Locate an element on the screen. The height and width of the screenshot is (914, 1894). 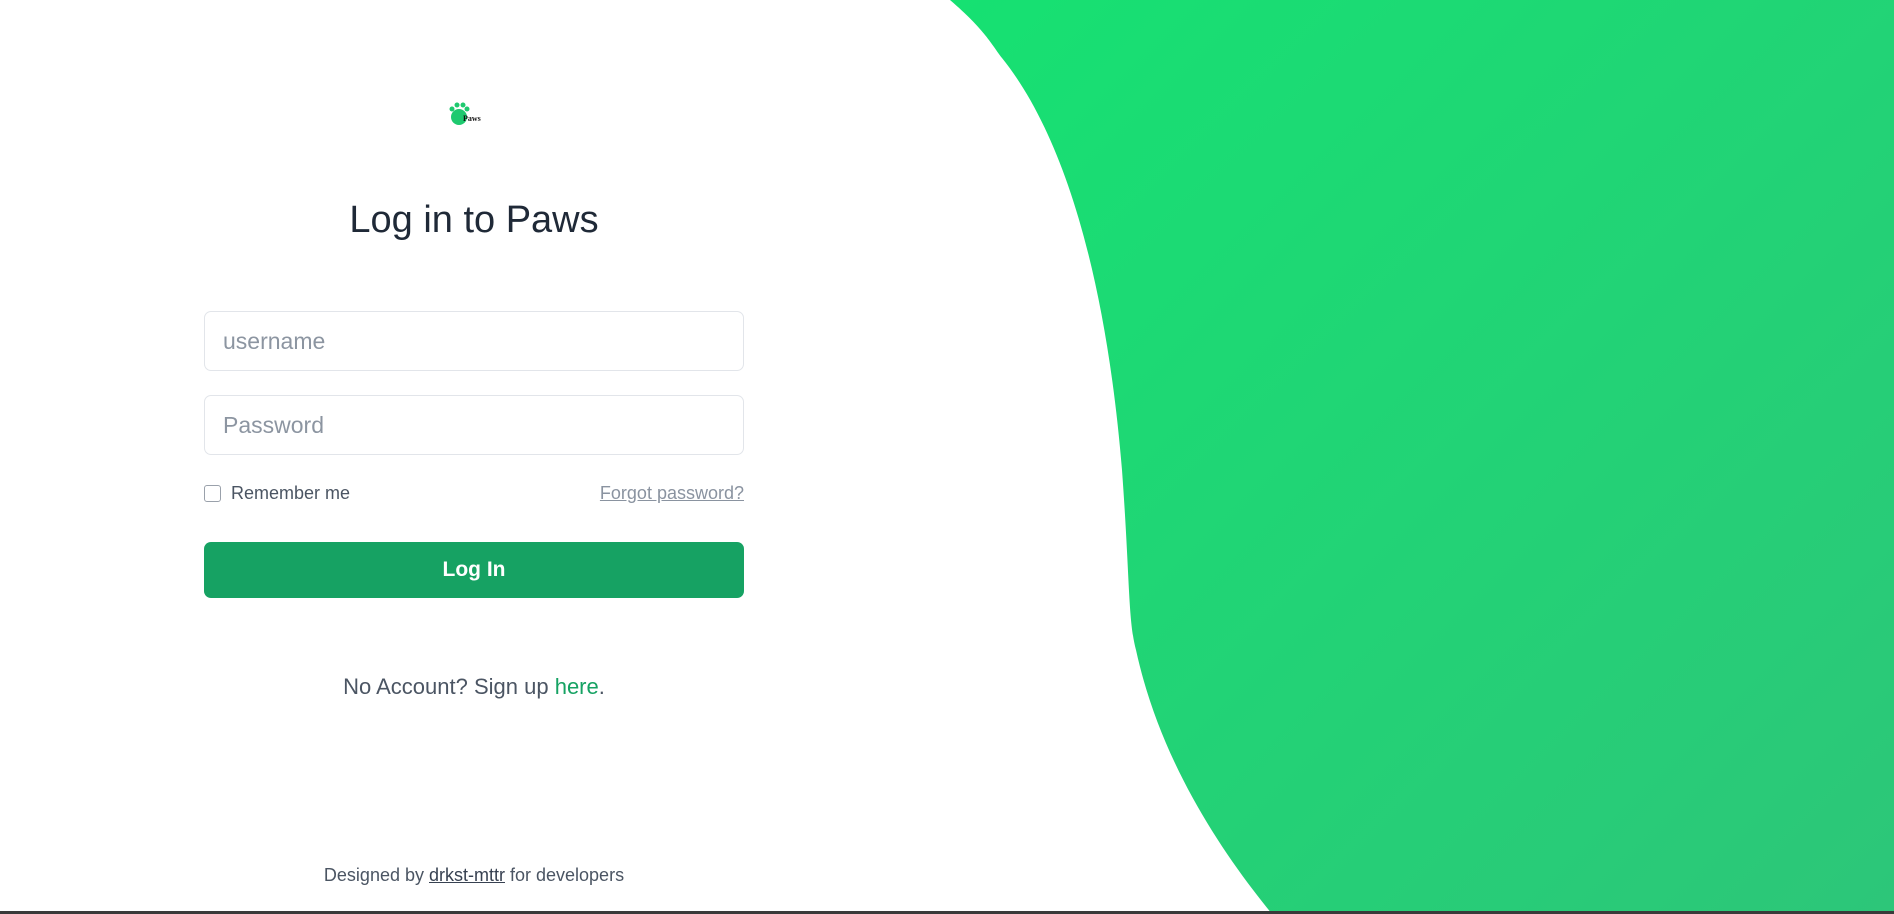
remember-me: Remember me is located at coordinates (277, 493).